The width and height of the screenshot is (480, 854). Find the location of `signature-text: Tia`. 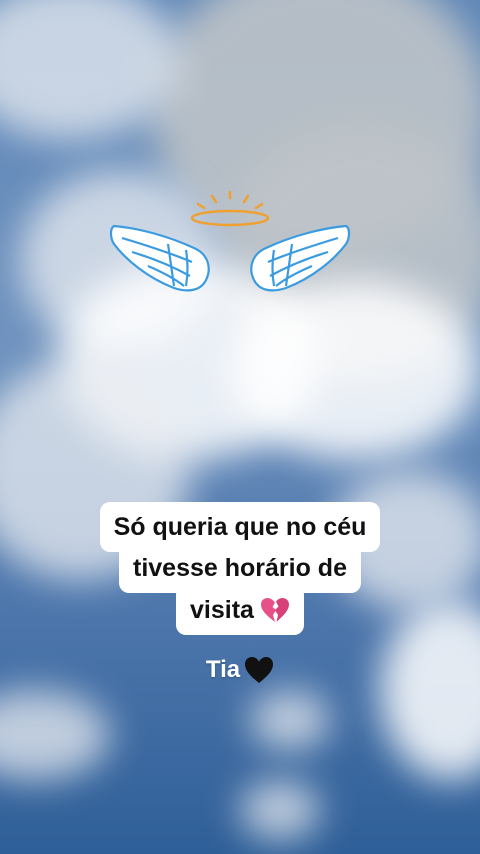

signature-text: Tia is located at coordinates (223, 669).